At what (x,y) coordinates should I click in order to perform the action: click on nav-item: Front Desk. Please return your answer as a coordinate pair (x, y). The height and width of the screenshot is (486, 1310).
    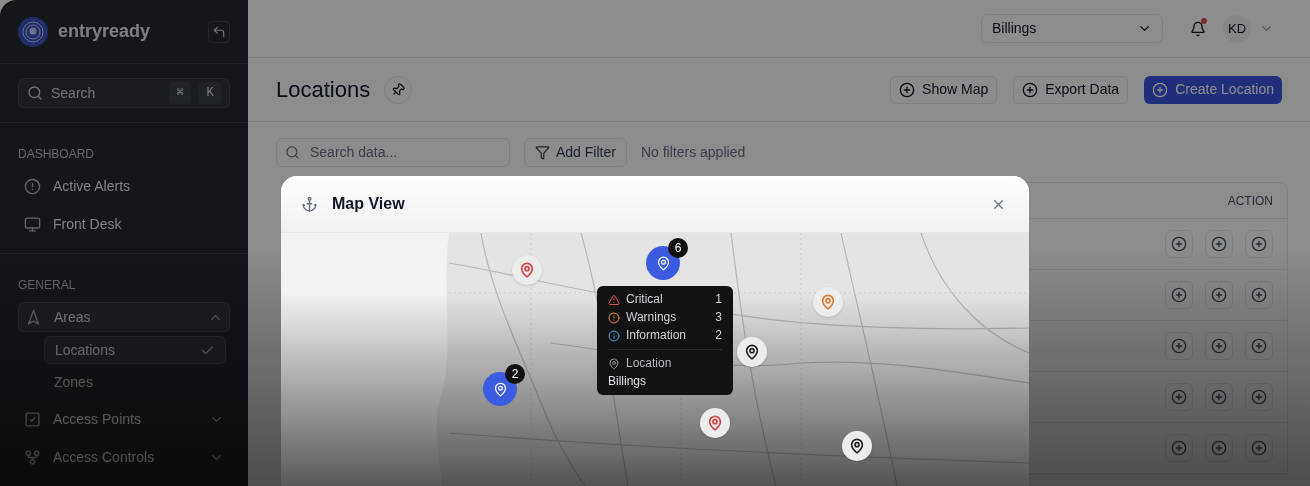
    Looking at the image, I should click on (124, 224).